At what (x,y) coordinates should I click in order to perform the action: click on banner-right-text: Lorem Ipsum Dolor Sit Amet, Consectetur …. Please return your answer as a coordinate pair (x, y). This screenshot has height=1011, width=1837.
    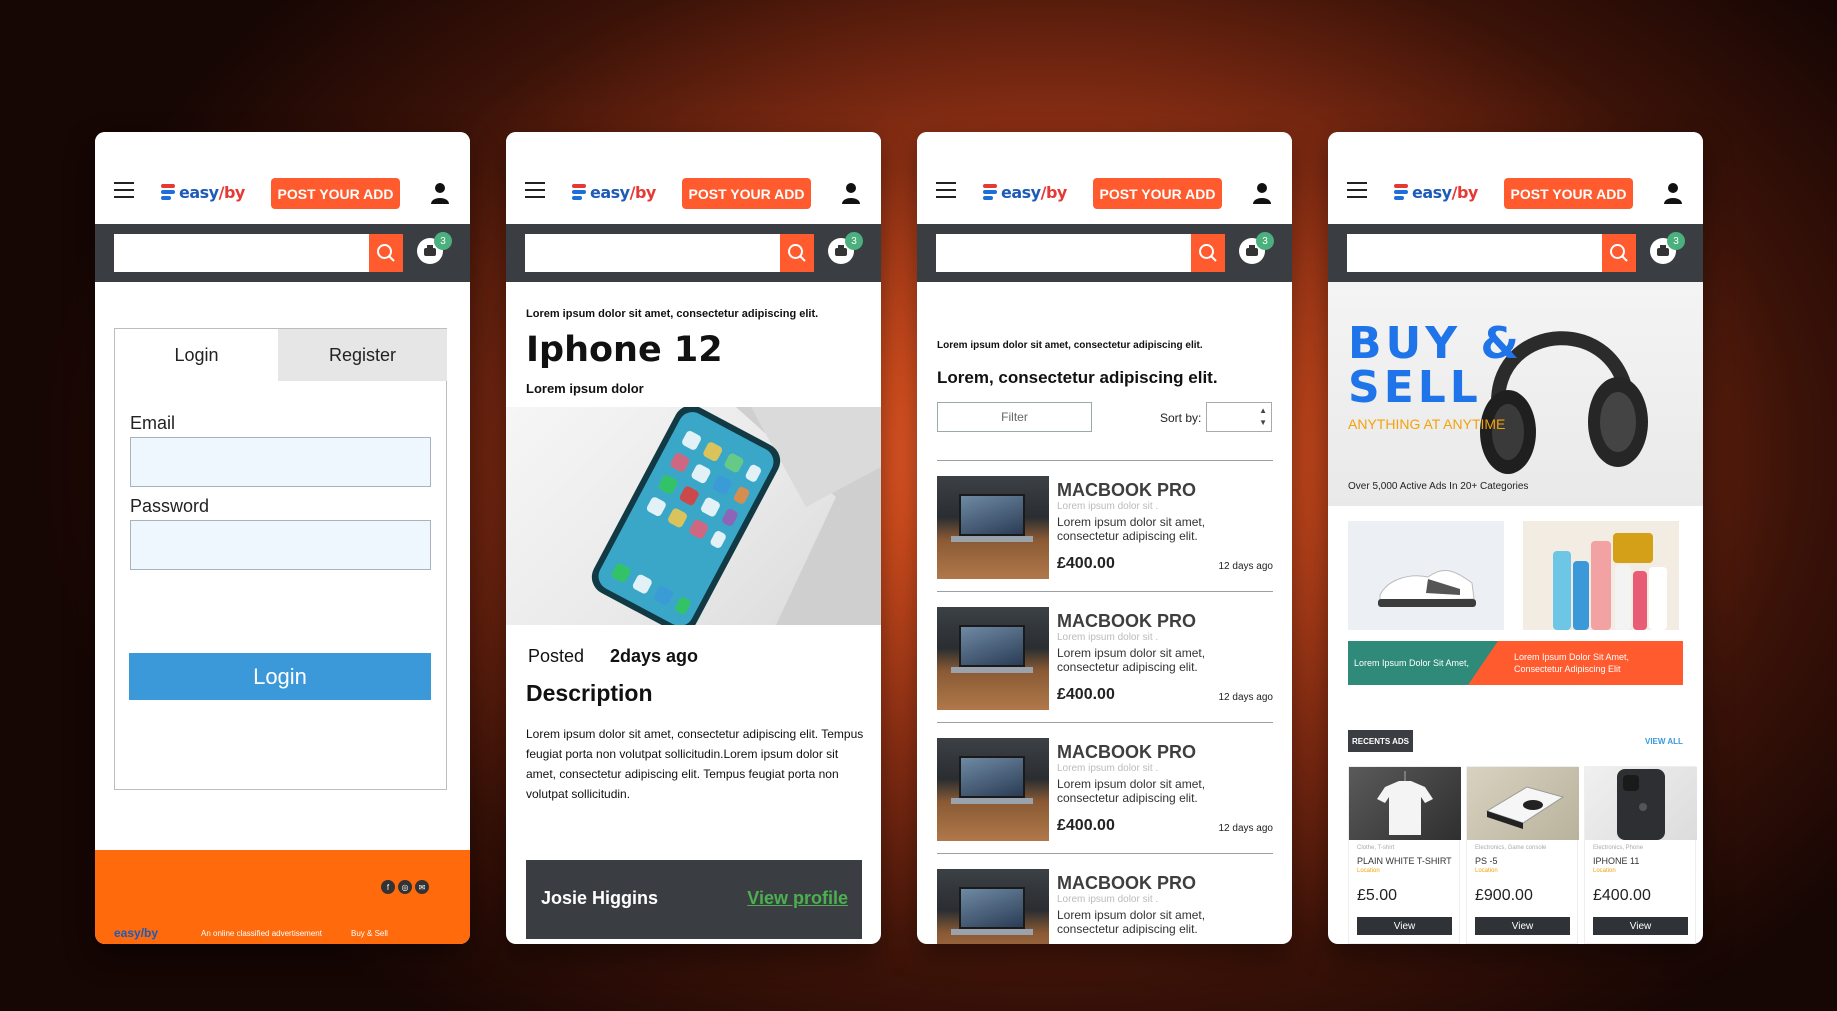
    Looking at the image, I should click on (1572, 663).